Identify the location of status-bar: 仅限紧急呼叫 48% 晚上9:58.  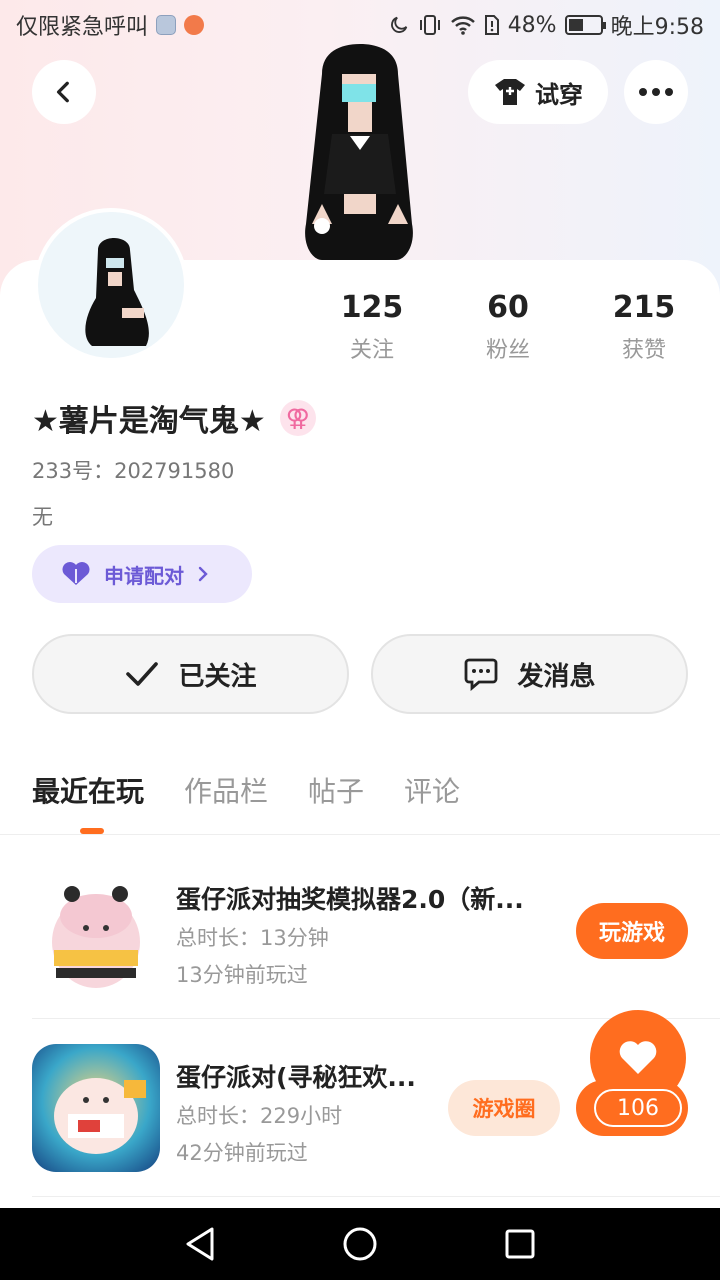
(360, 25).